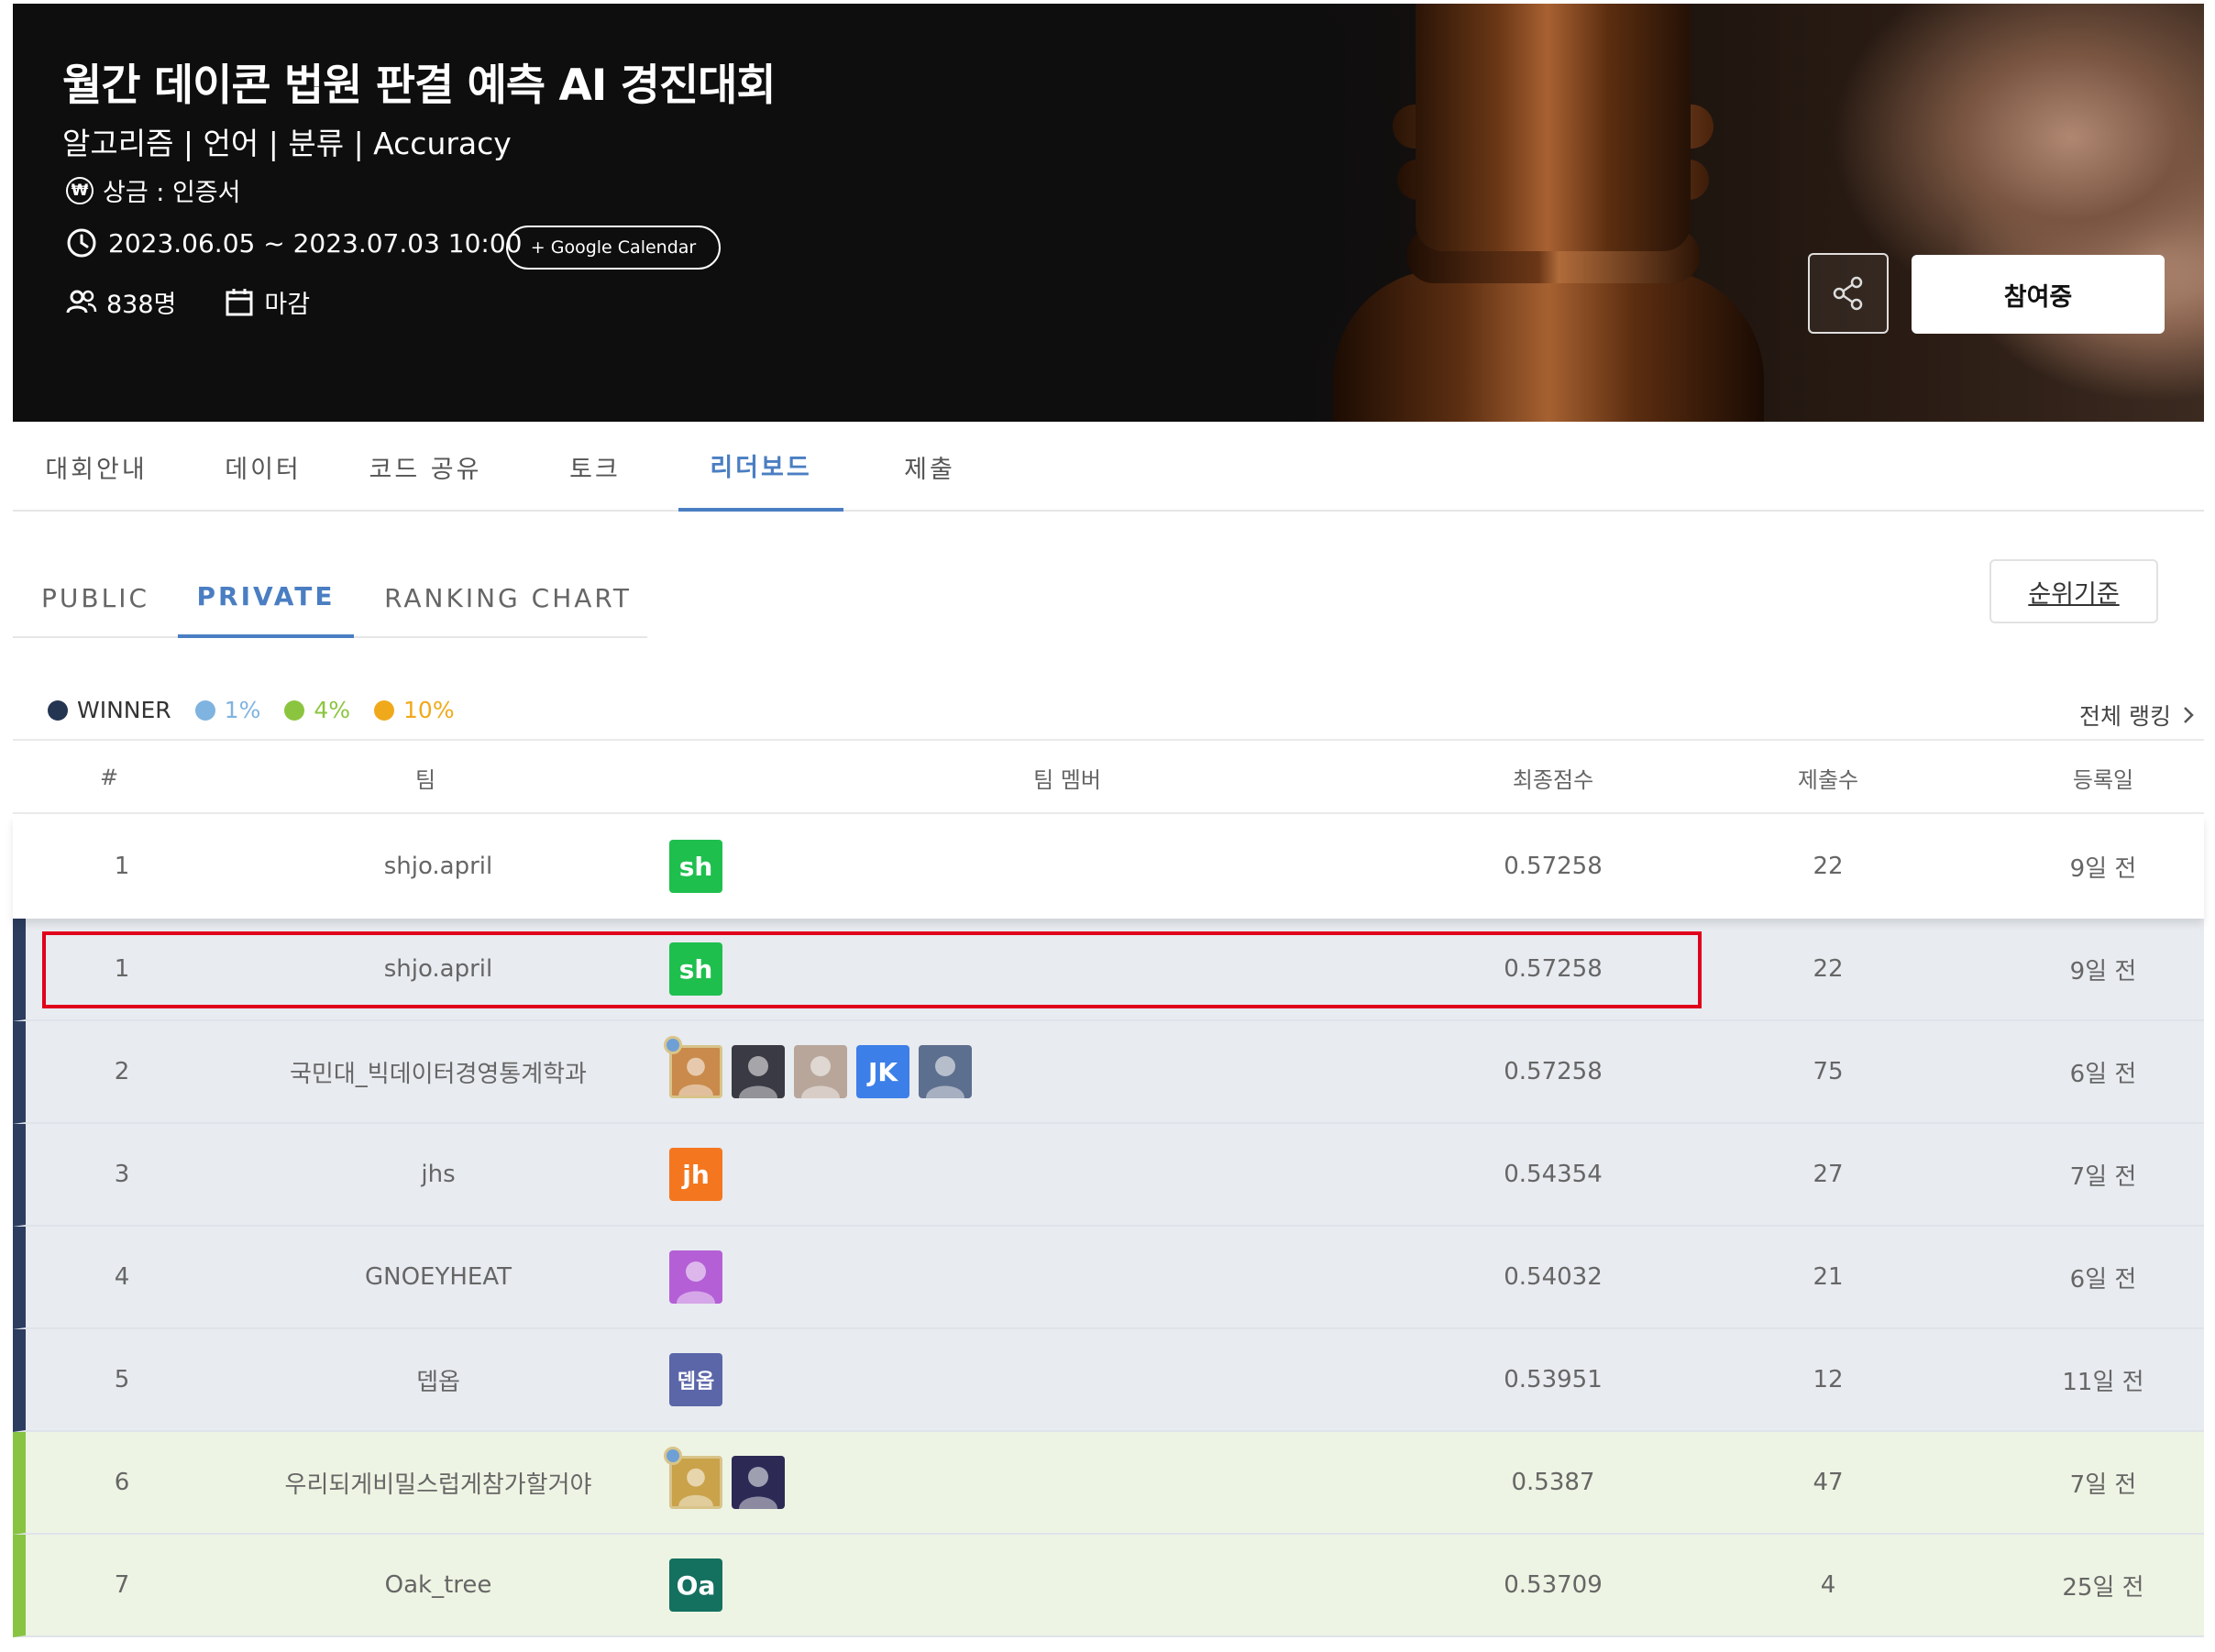 This screenshot has height=1652, width=2215. I want to click on table-row: 7 Oak_tree 0.53709 4 25일 전 Oa, so click(1108, 1586).